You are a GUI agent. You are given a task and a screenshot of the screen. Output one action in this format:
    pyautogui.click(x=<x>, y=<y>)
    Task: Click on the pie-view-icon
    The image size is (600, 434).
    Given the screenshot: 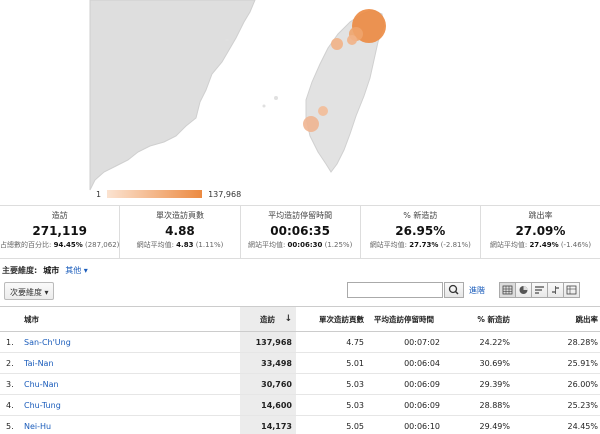 What is the action you would take?
    pyautogui.click(x=523, y=290)
    